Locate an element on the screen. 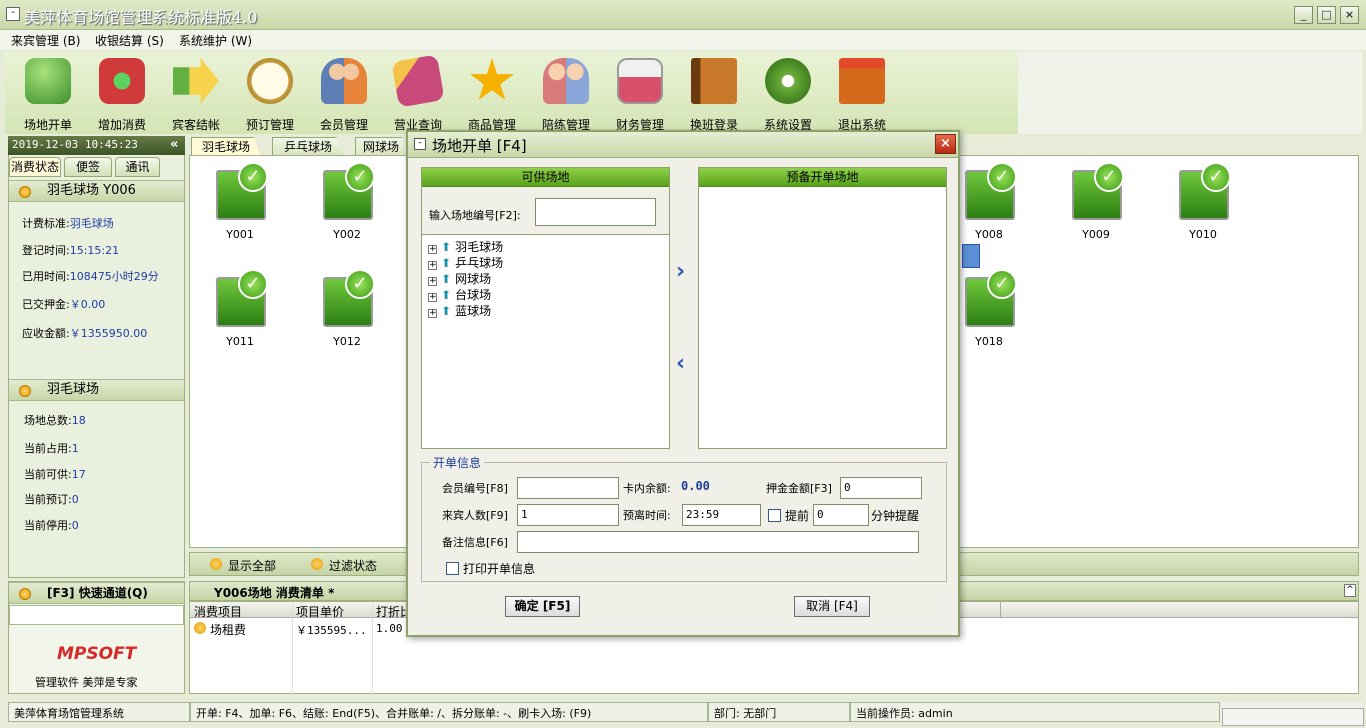 This screenshot has height=728, width=1366. court-tile: ✓ Y001 is located at coordinates (230, 207).